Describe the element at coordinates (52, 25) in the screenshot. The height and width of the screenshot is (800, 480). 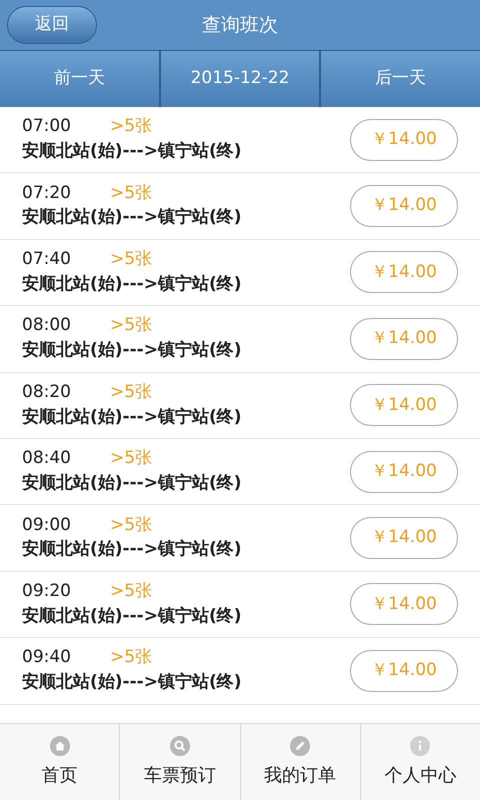
I see `back-button: 返回` at that location.